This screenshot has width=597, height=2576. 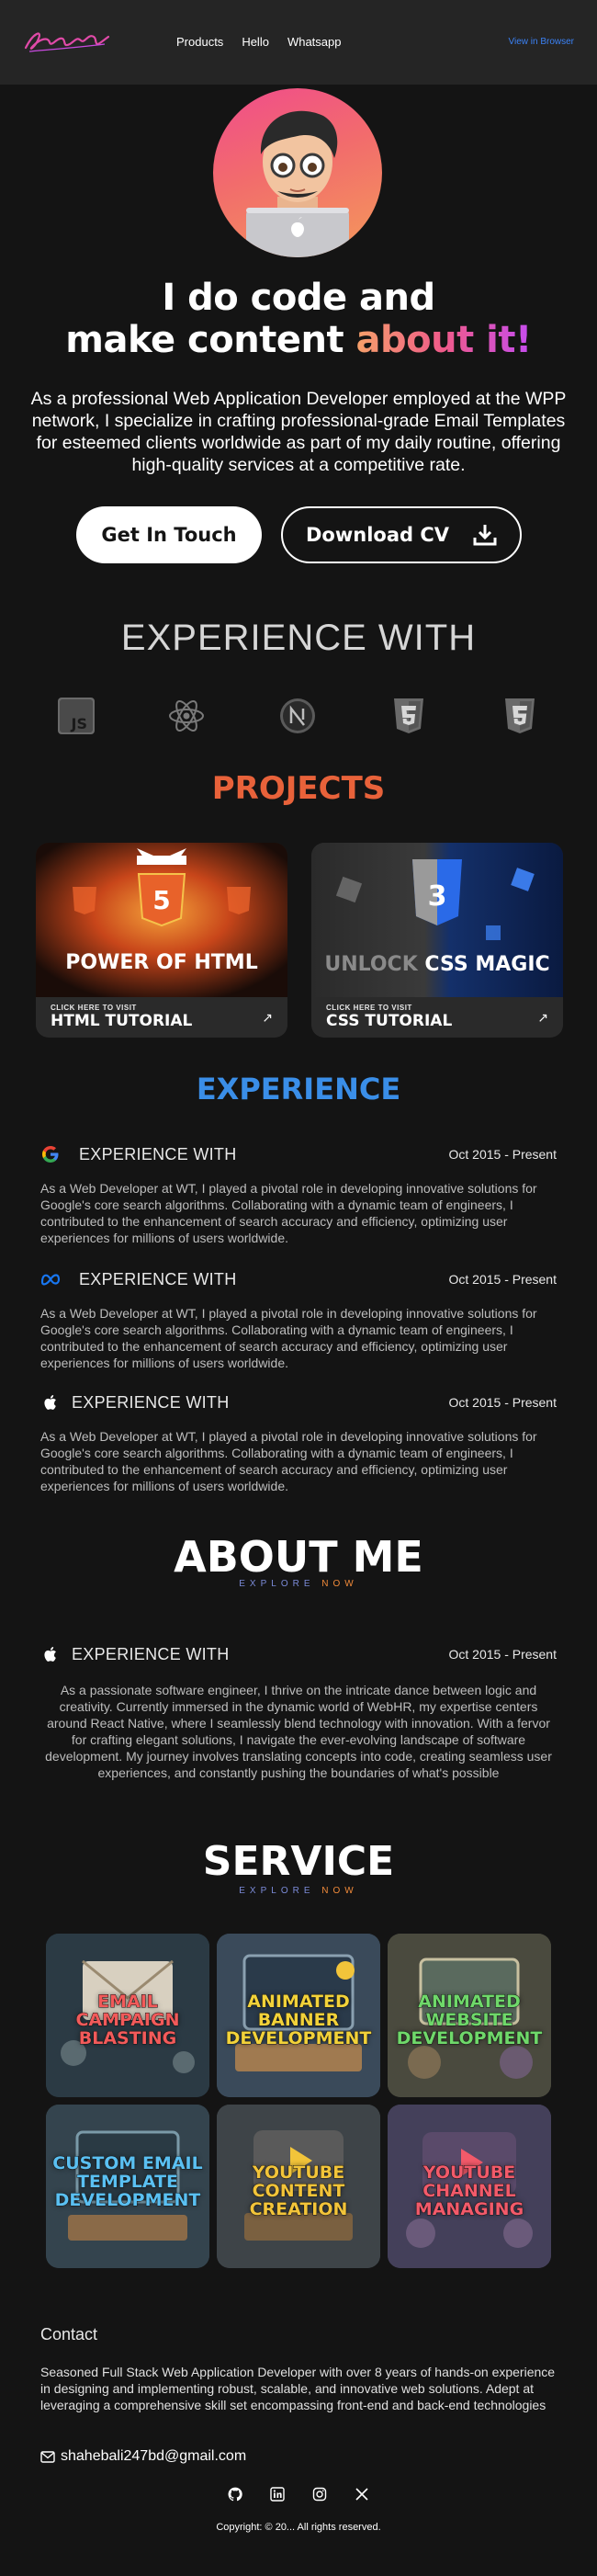 I want to click on service-card-youtube-channel: YOUTUBE CHANNEL MANAGING, so click(x=469, y=2186).